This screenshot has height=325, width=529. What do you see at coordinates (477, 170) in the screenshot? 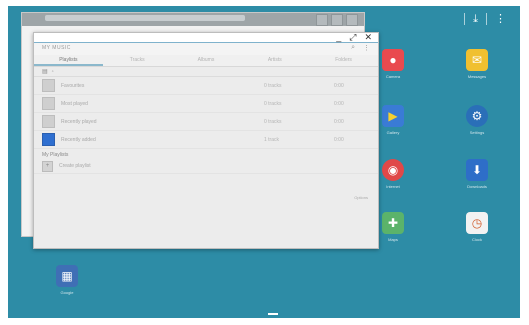
I see `downloads-icon: ⬇` at bounding box center [477, 170].